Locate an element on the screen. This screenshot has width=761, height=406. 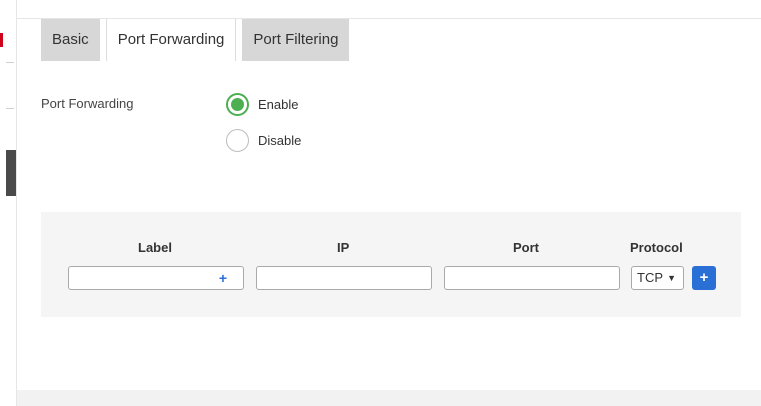
port-forwarding-label: Port Forwarding is located at coordinates (87, 103).